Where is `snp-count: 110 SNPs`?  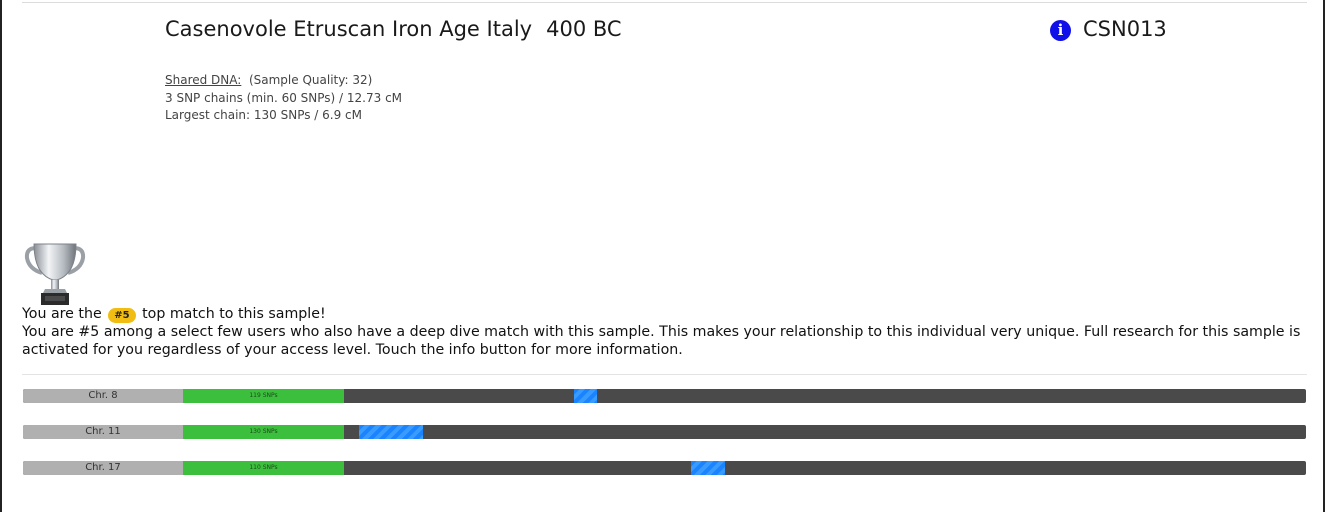
snp-count: 110 SNPs is located at coordinates (263, 468).